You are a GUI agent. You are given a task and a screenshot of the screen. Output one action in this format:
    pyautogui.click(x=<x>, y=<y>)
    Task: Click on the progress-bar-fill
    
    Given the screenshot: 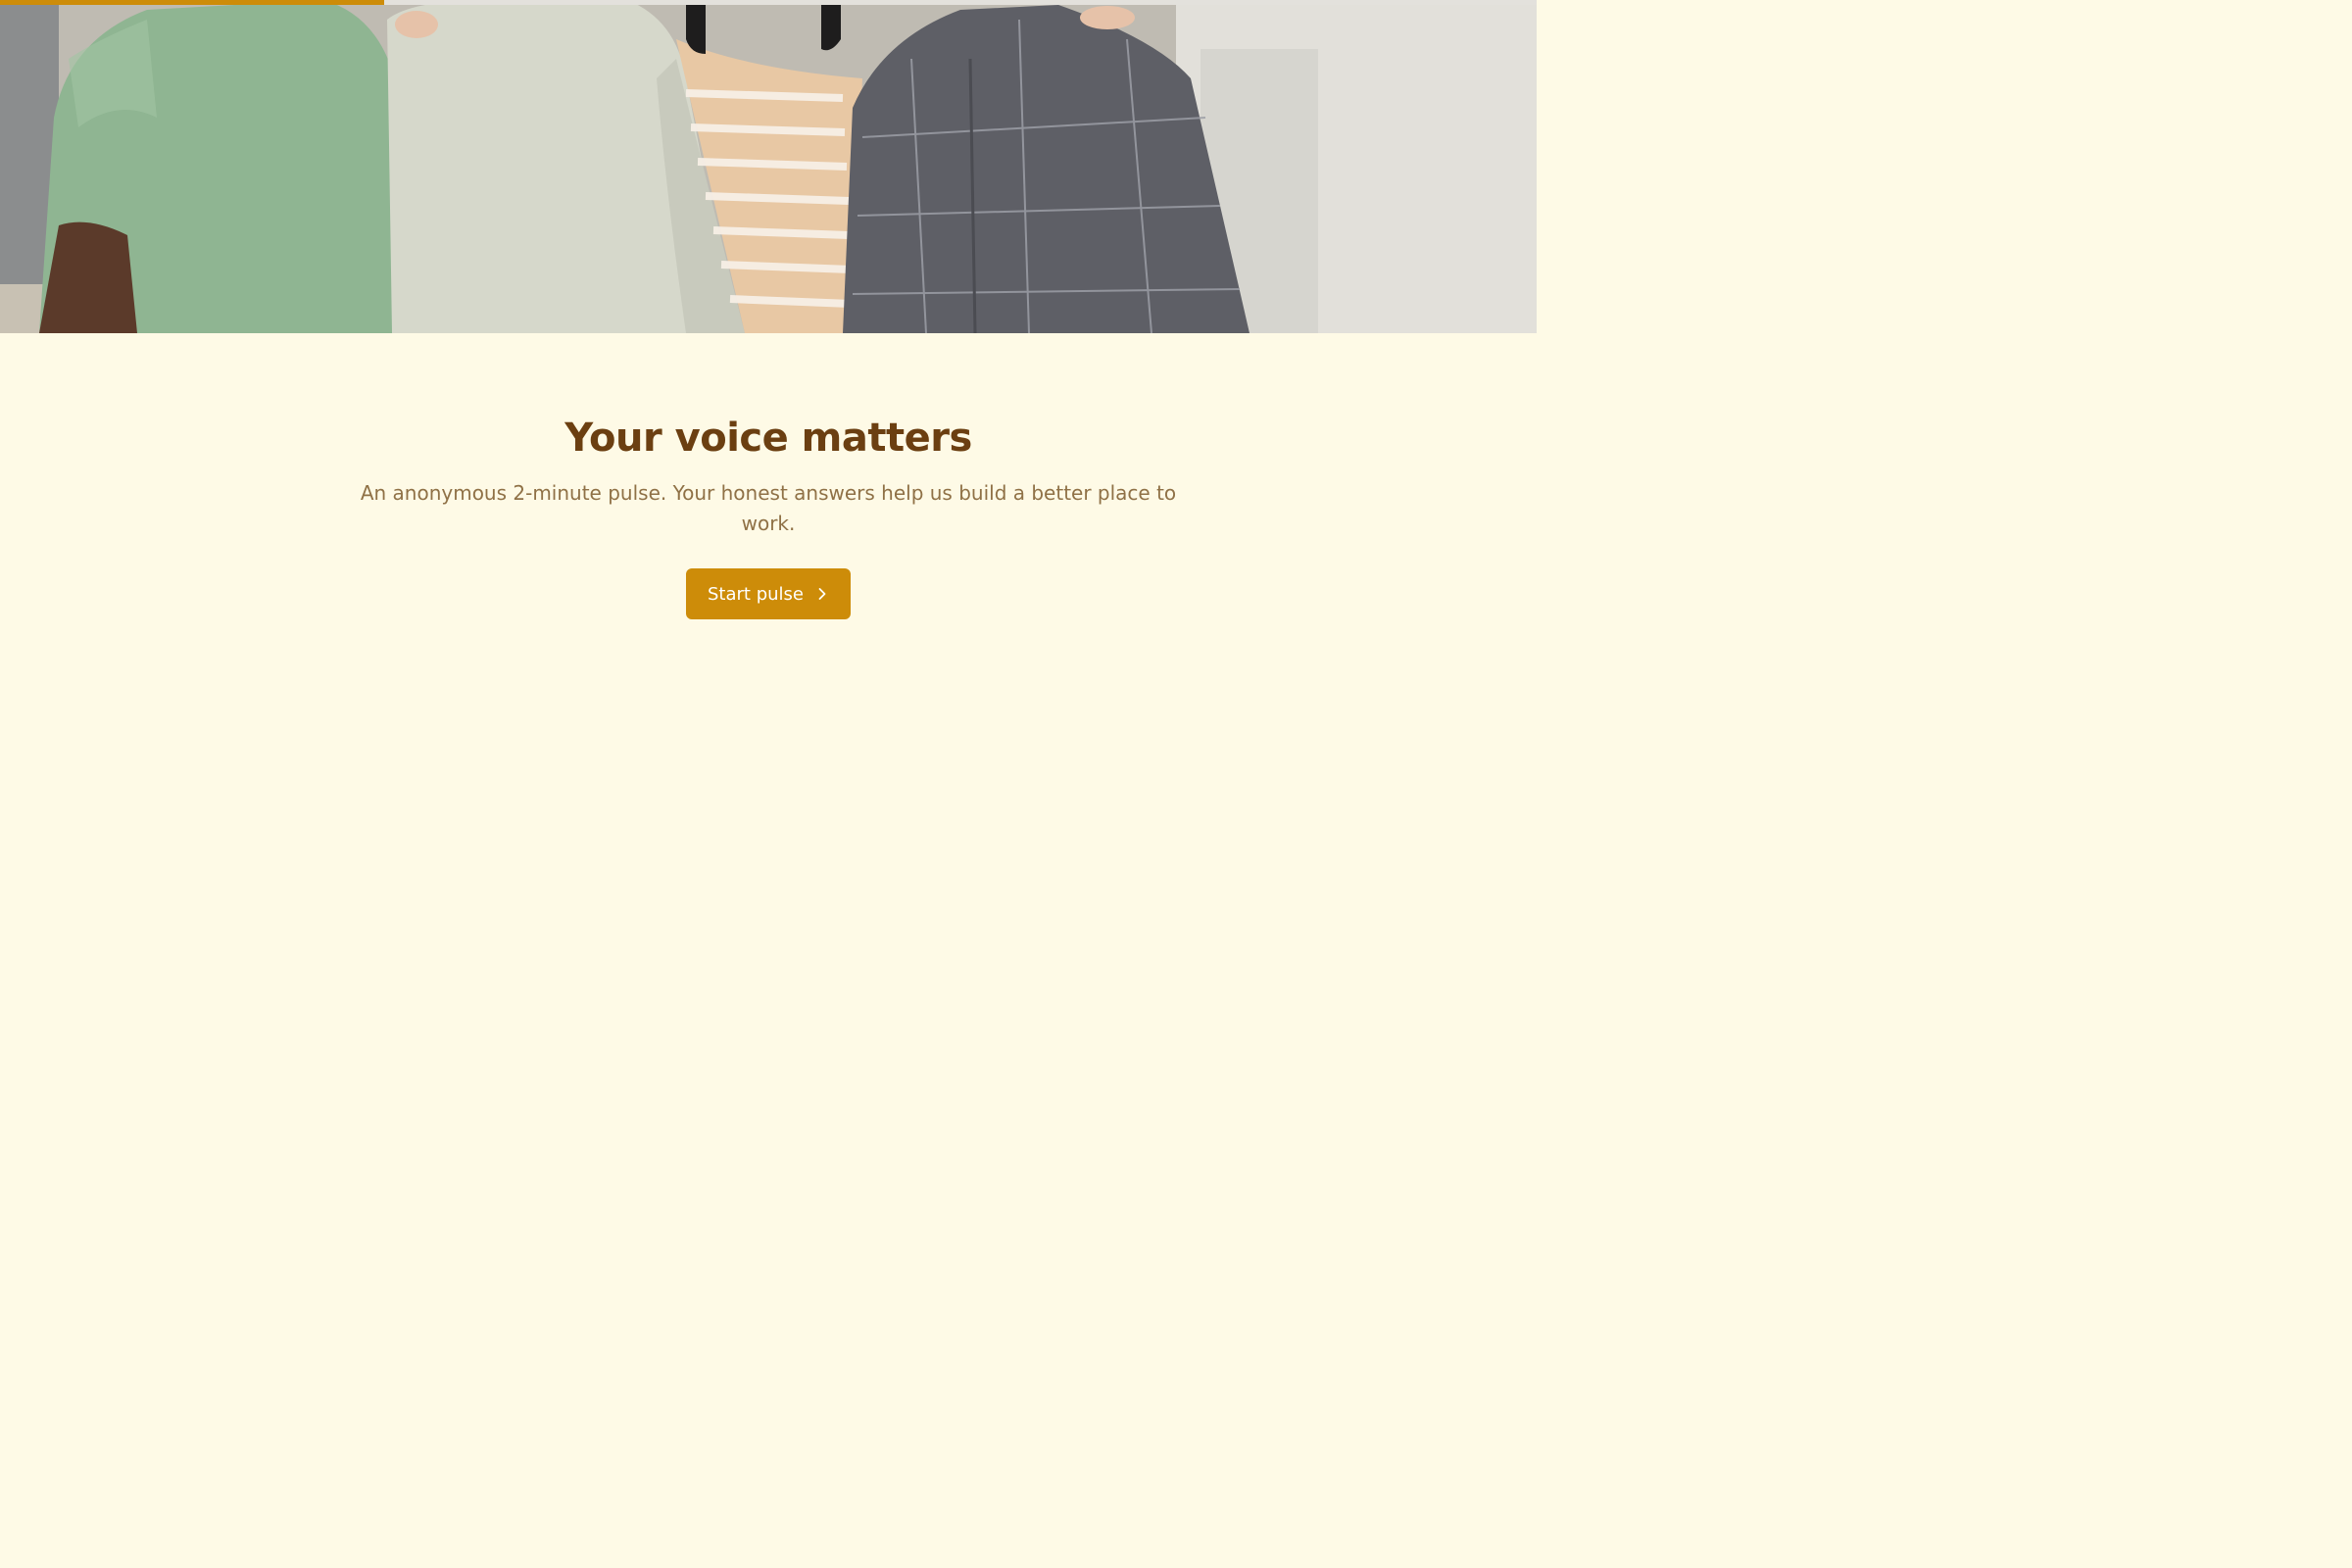 What is the action you would take?
    pyautogui.click(x=192, y=2)
    